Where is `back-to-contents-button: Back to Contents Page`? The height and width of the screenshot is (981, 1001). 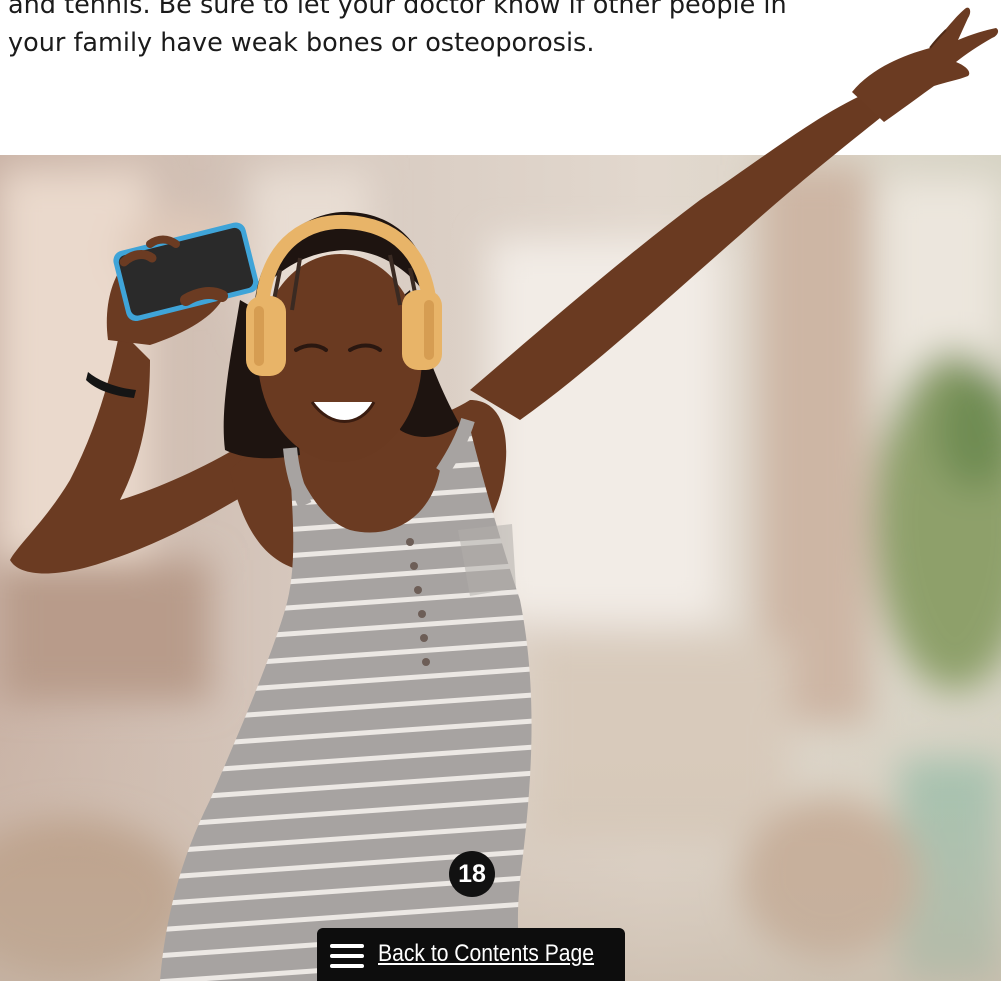 back-to-contents-button: Back to Contents Page is located at coordinates (471, 954).